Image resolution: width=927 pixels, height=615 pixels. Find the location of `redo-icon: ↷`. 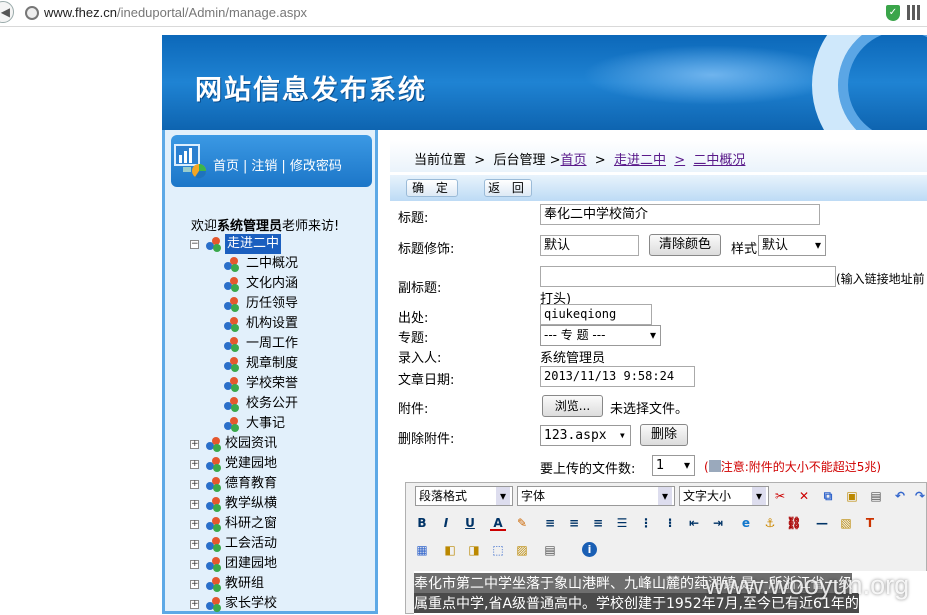

redo-icon: ↷ is located at coordinates (919, 496).